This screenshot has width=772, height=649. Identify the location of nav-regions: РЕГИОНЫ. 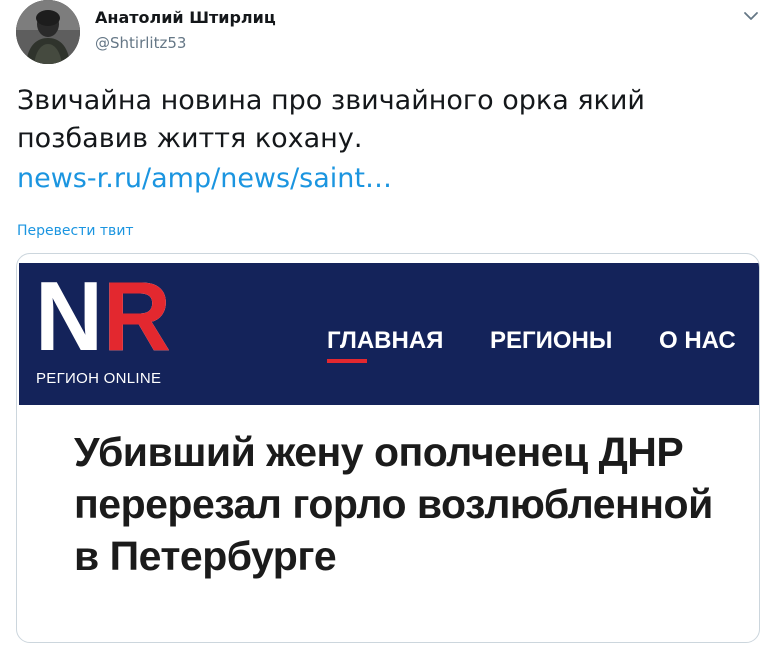
(551, 341).